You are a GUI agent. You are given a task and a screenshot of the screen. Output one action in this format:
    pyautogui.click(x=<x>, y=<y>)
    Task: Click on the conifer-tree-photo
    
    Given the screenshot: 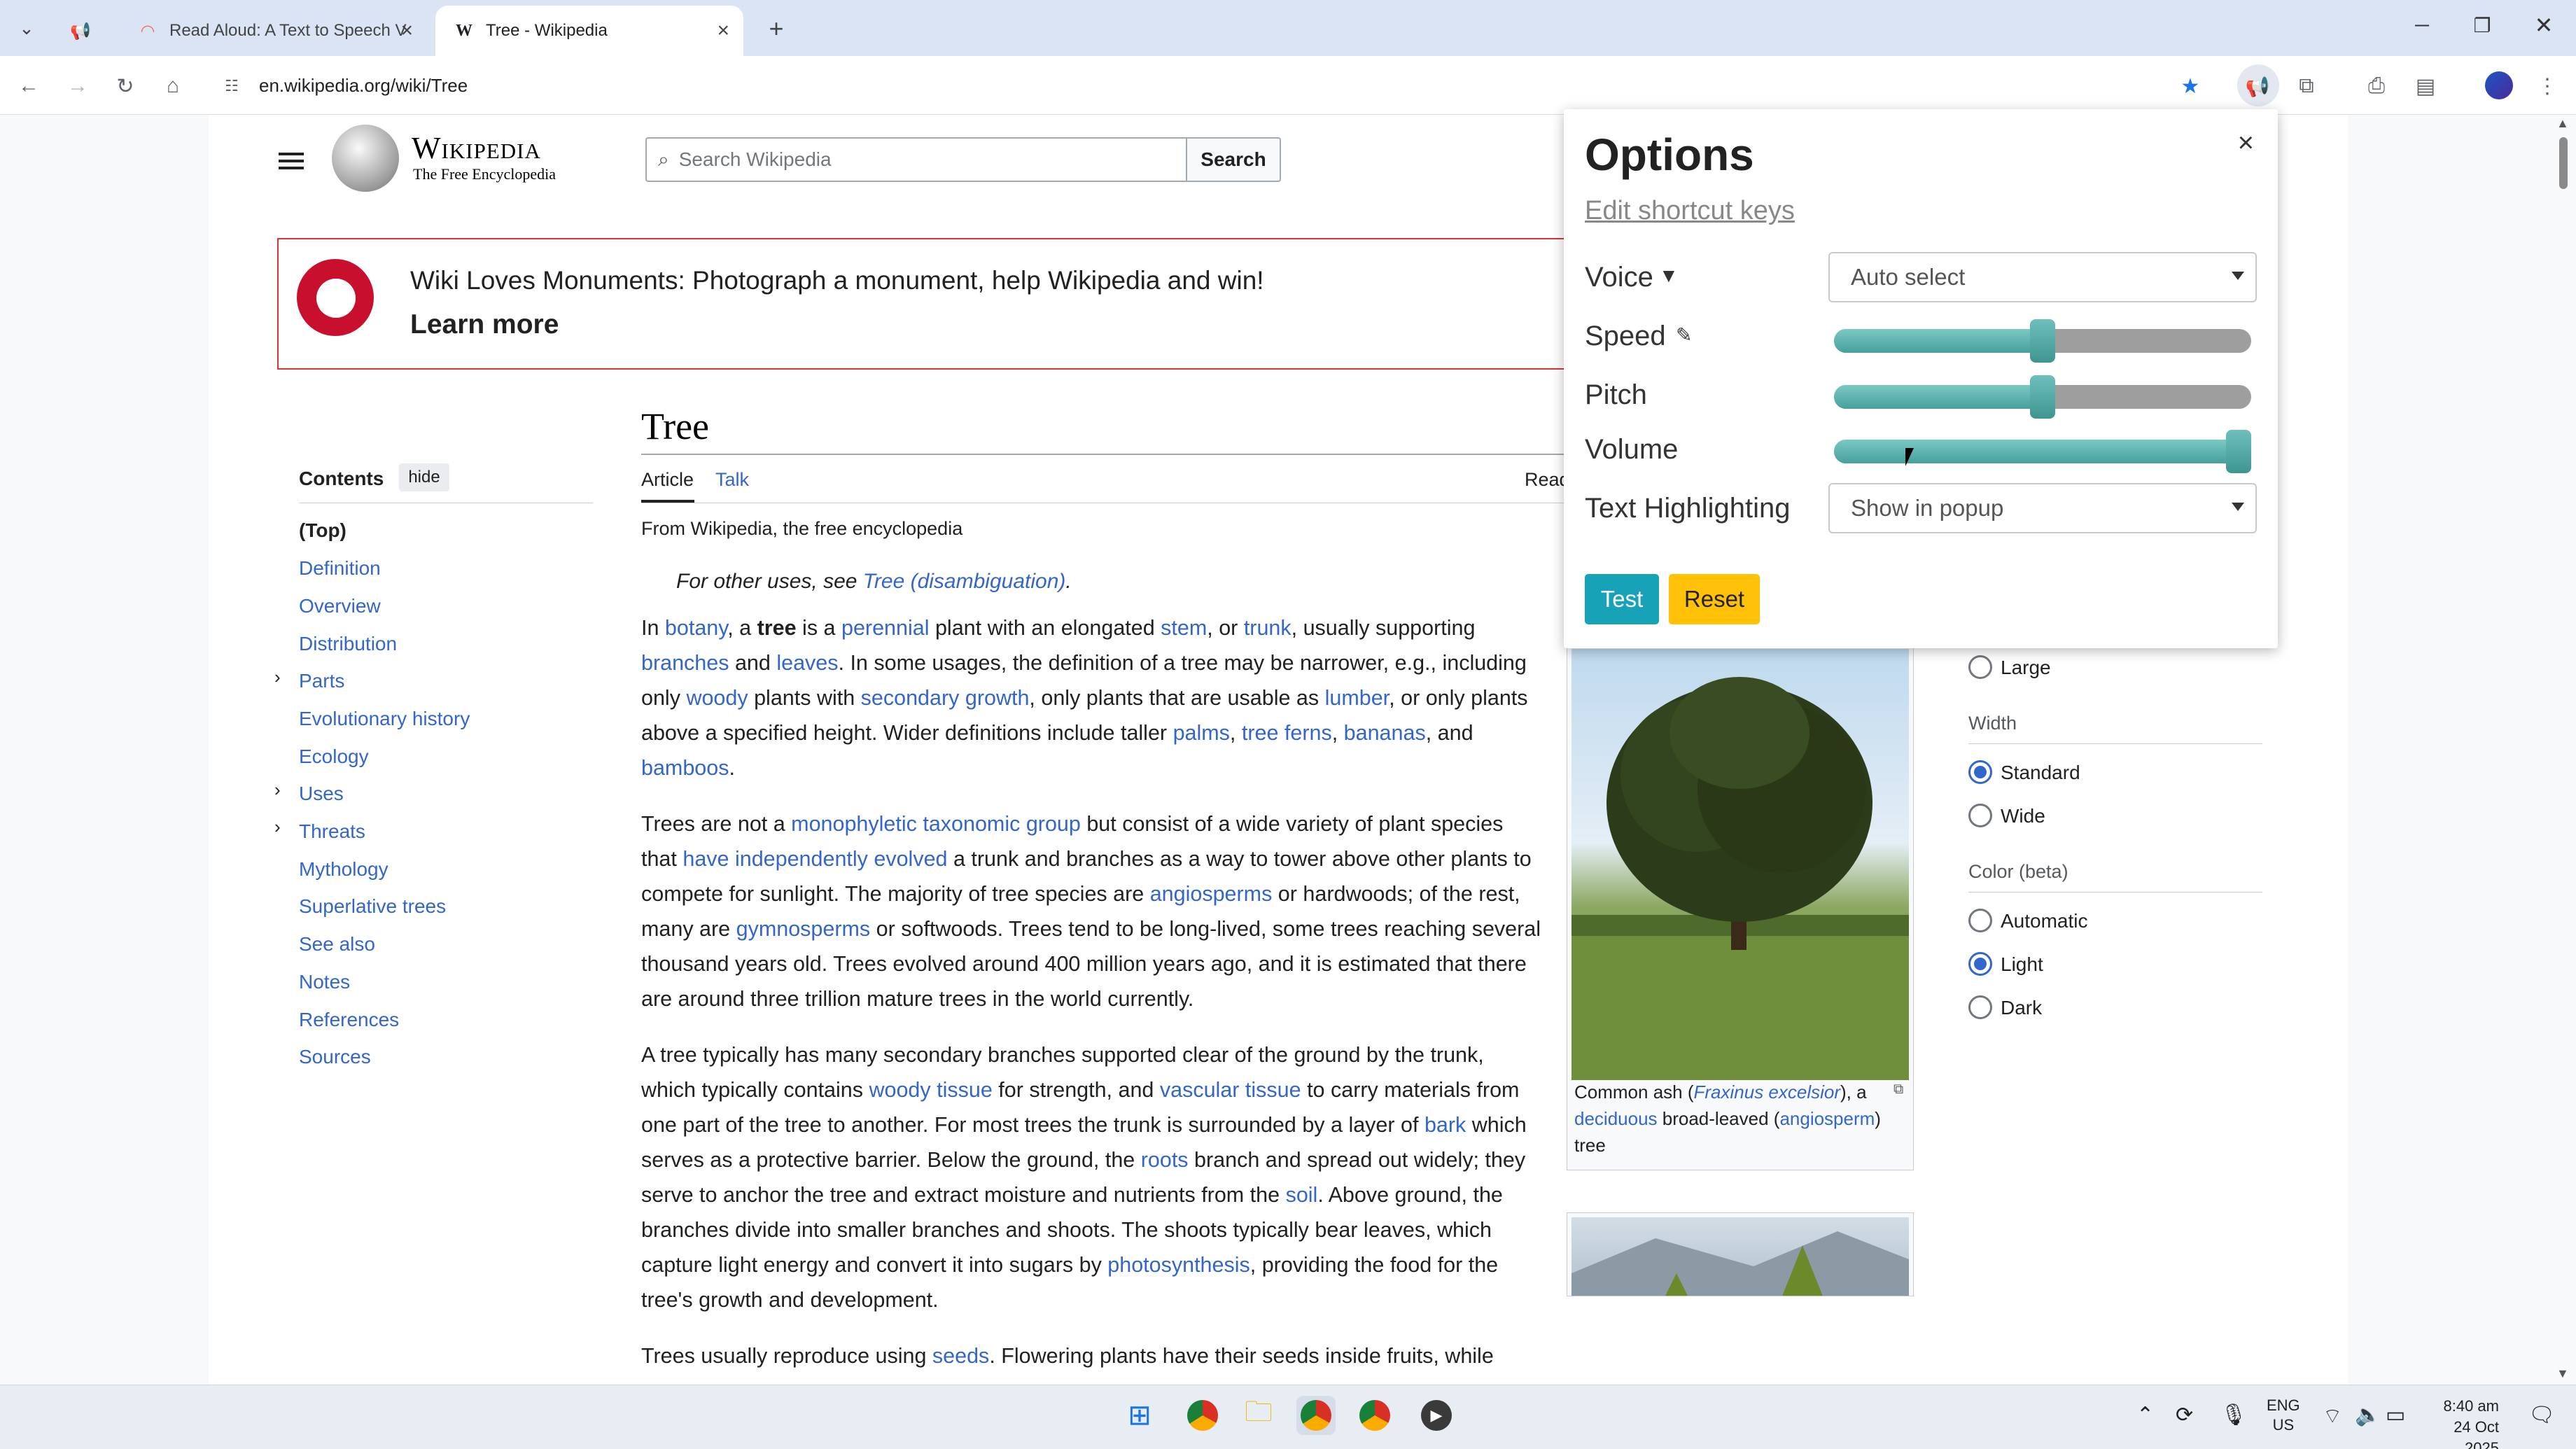 What is the action you would take?
    pyautogui.click(x=1740, y=1256)
    